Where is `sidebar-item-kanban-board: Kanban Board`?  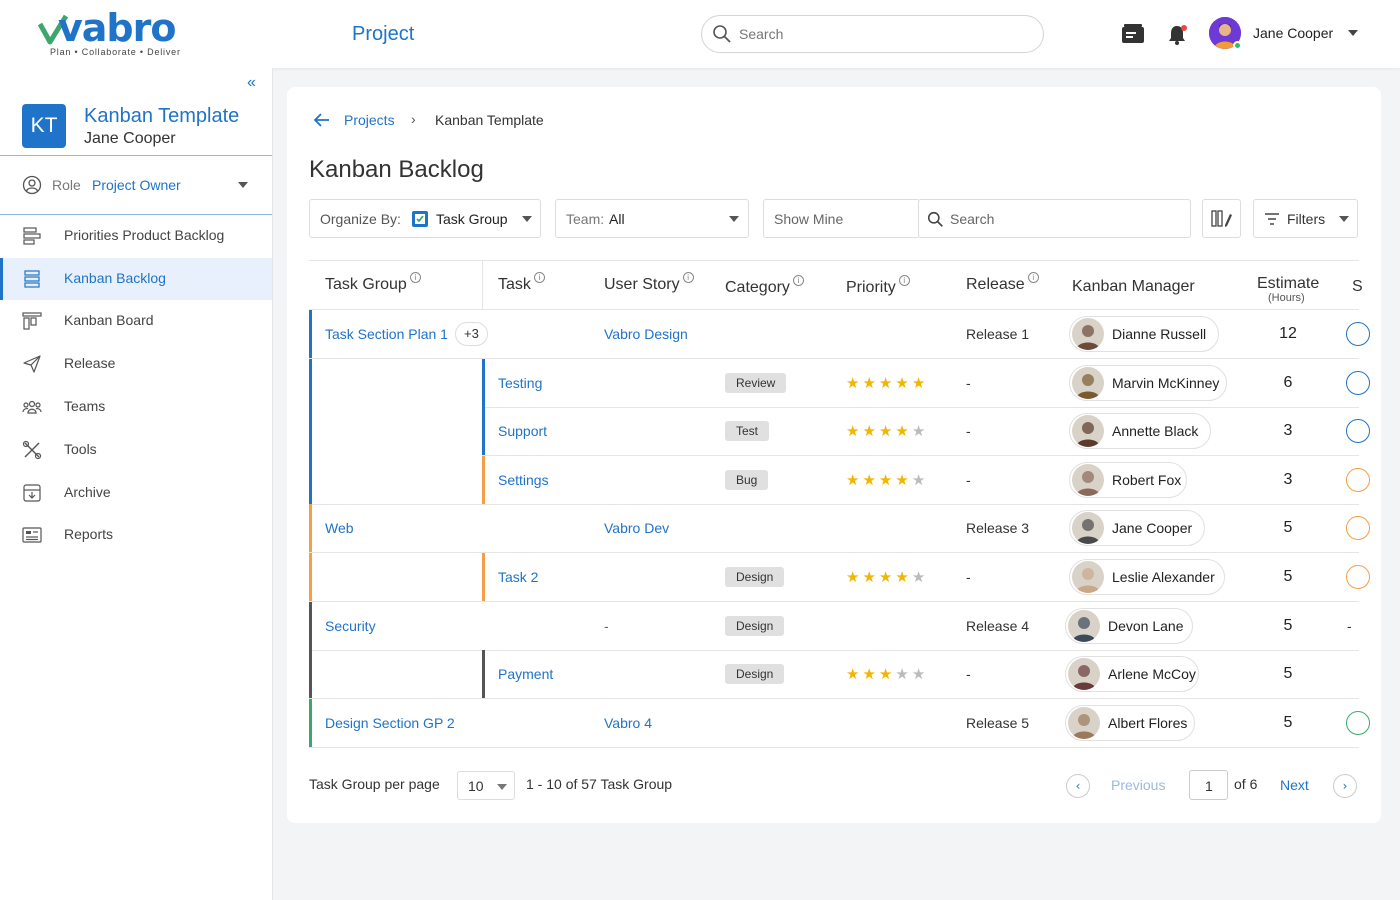 sidebar-item-kanban-board: Kanban Board is located at coordinates (136, 321).